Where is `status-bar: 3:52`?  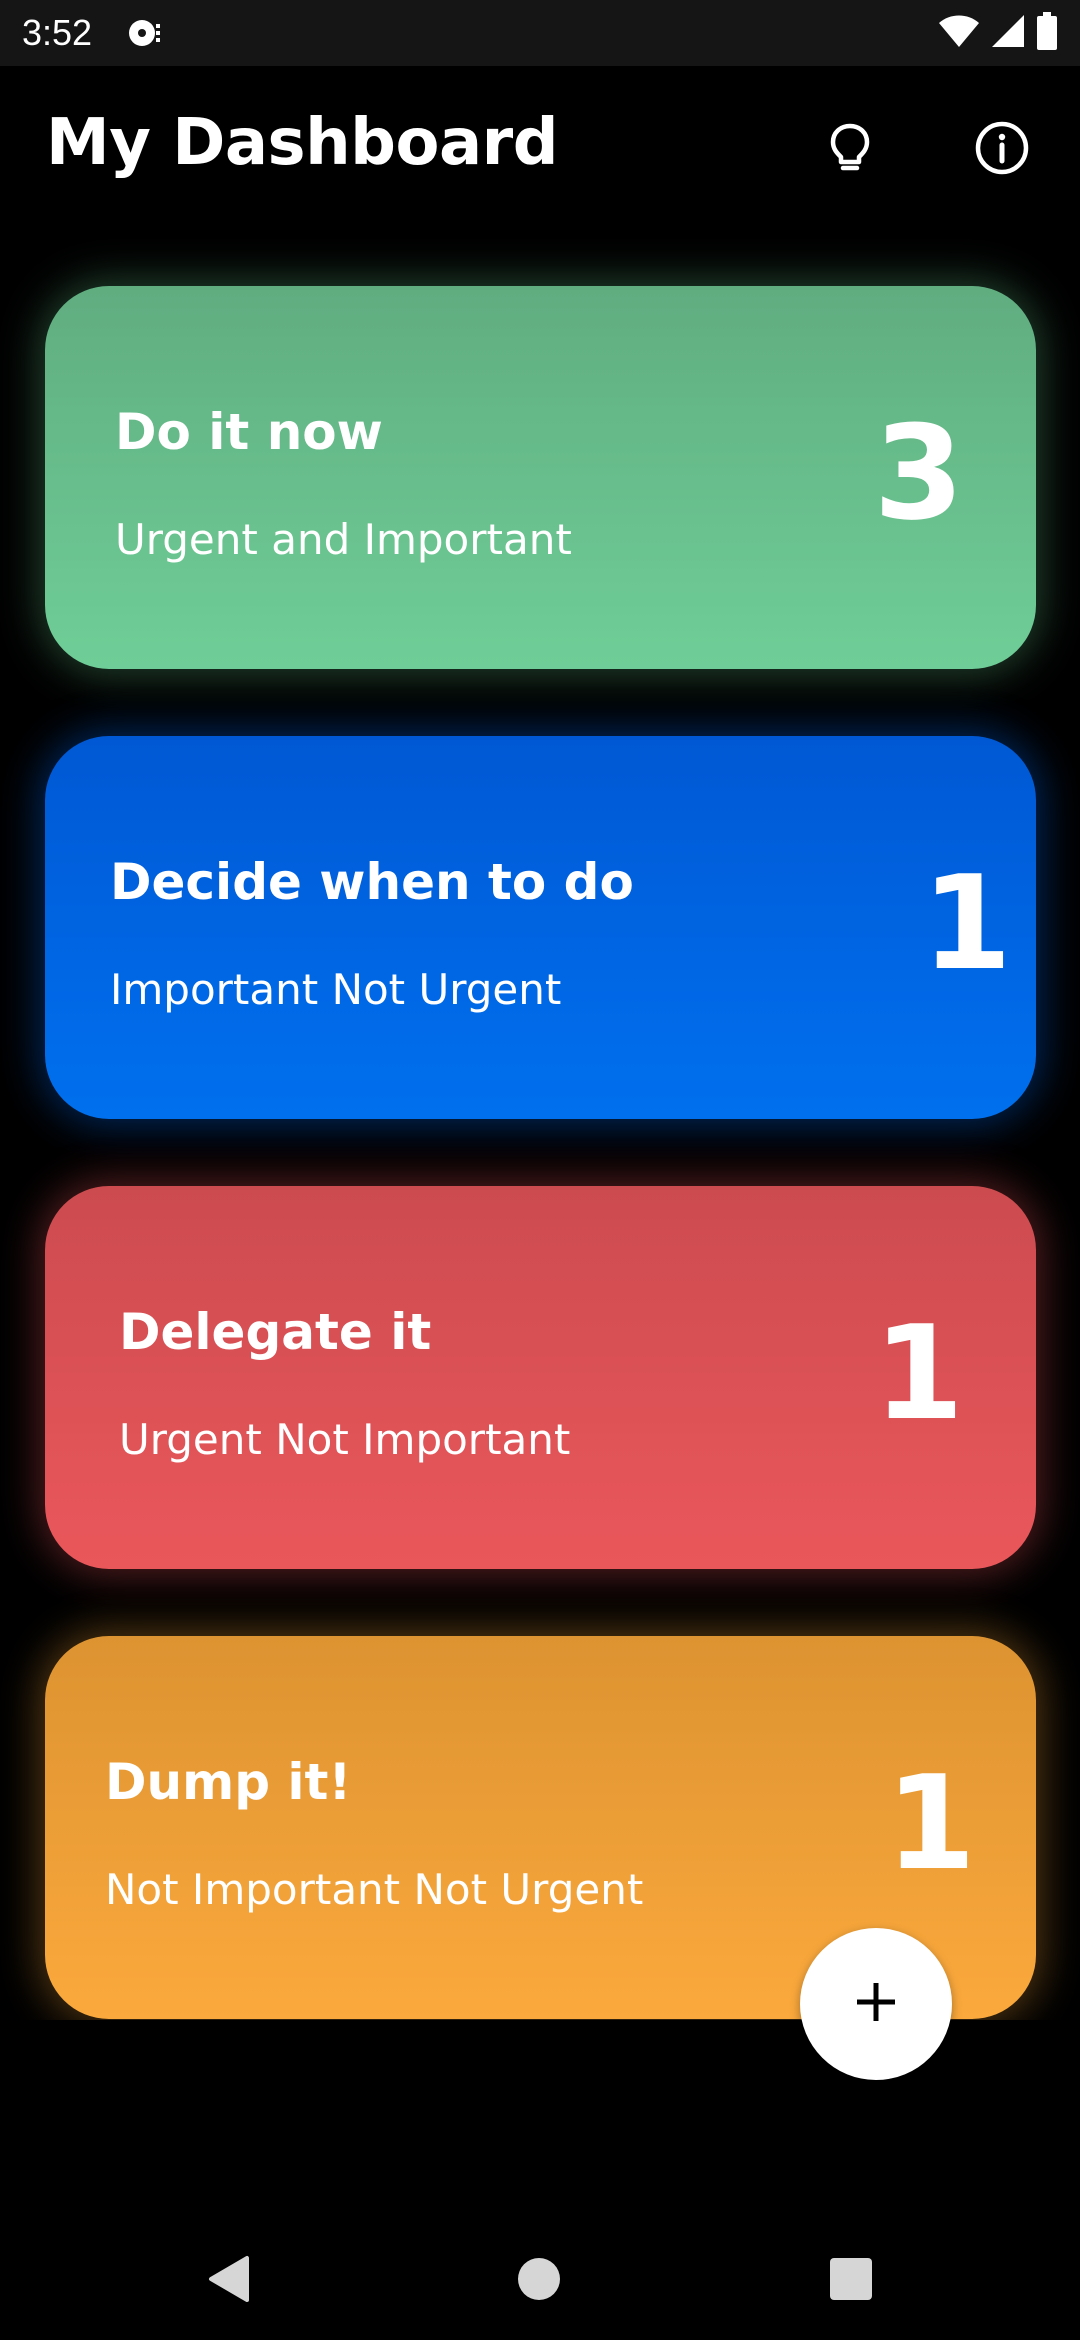
status-bar: 3:52 is located at coordinates (540, 33).